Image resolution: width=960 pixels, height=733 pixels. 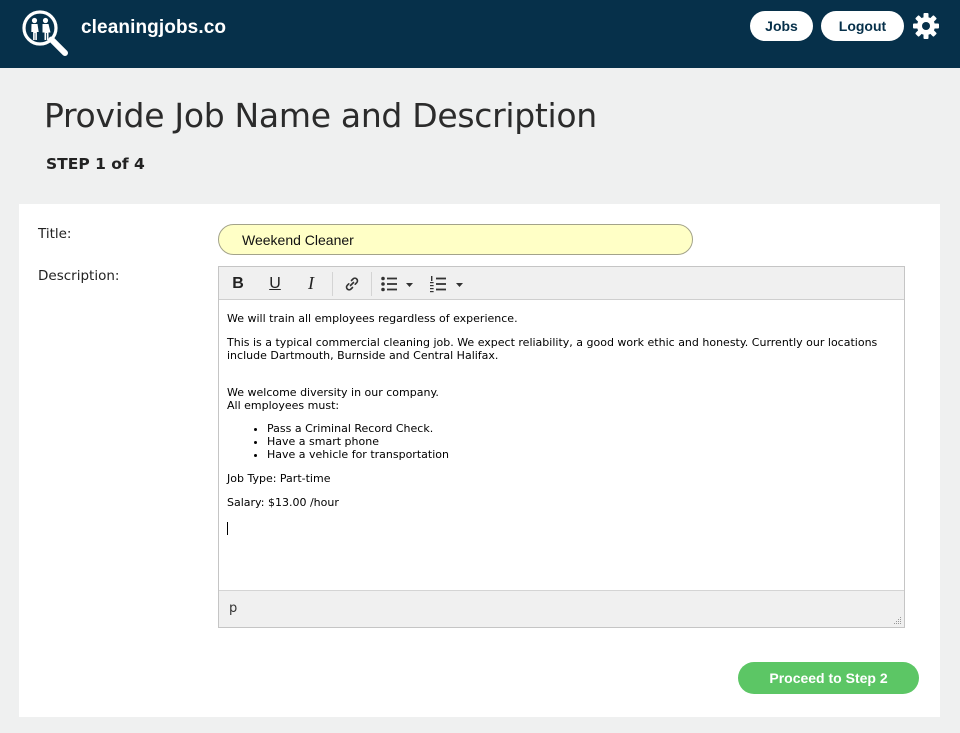 I want to click on editor-statusbar: p, so click(x=561, y=608).